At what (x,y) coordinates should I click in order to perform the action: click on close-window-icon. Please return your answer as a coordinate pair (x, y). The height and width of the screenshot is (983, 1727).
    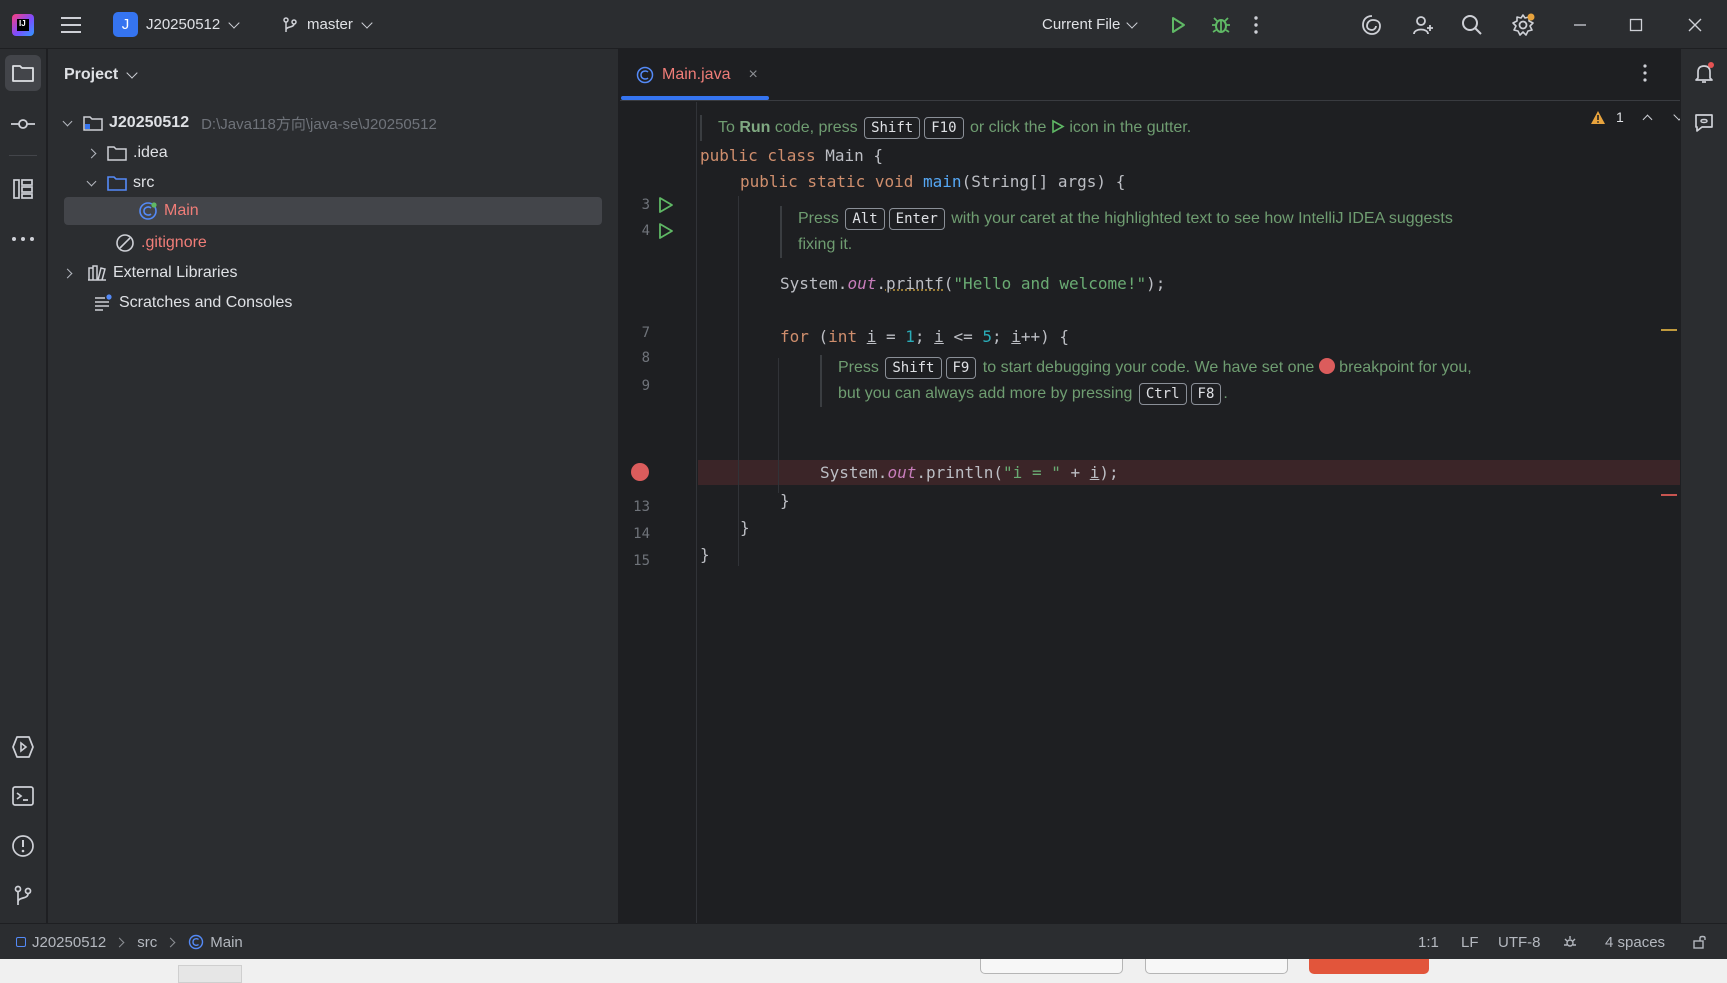
    Looking at the image, I should click on (1695, 24).